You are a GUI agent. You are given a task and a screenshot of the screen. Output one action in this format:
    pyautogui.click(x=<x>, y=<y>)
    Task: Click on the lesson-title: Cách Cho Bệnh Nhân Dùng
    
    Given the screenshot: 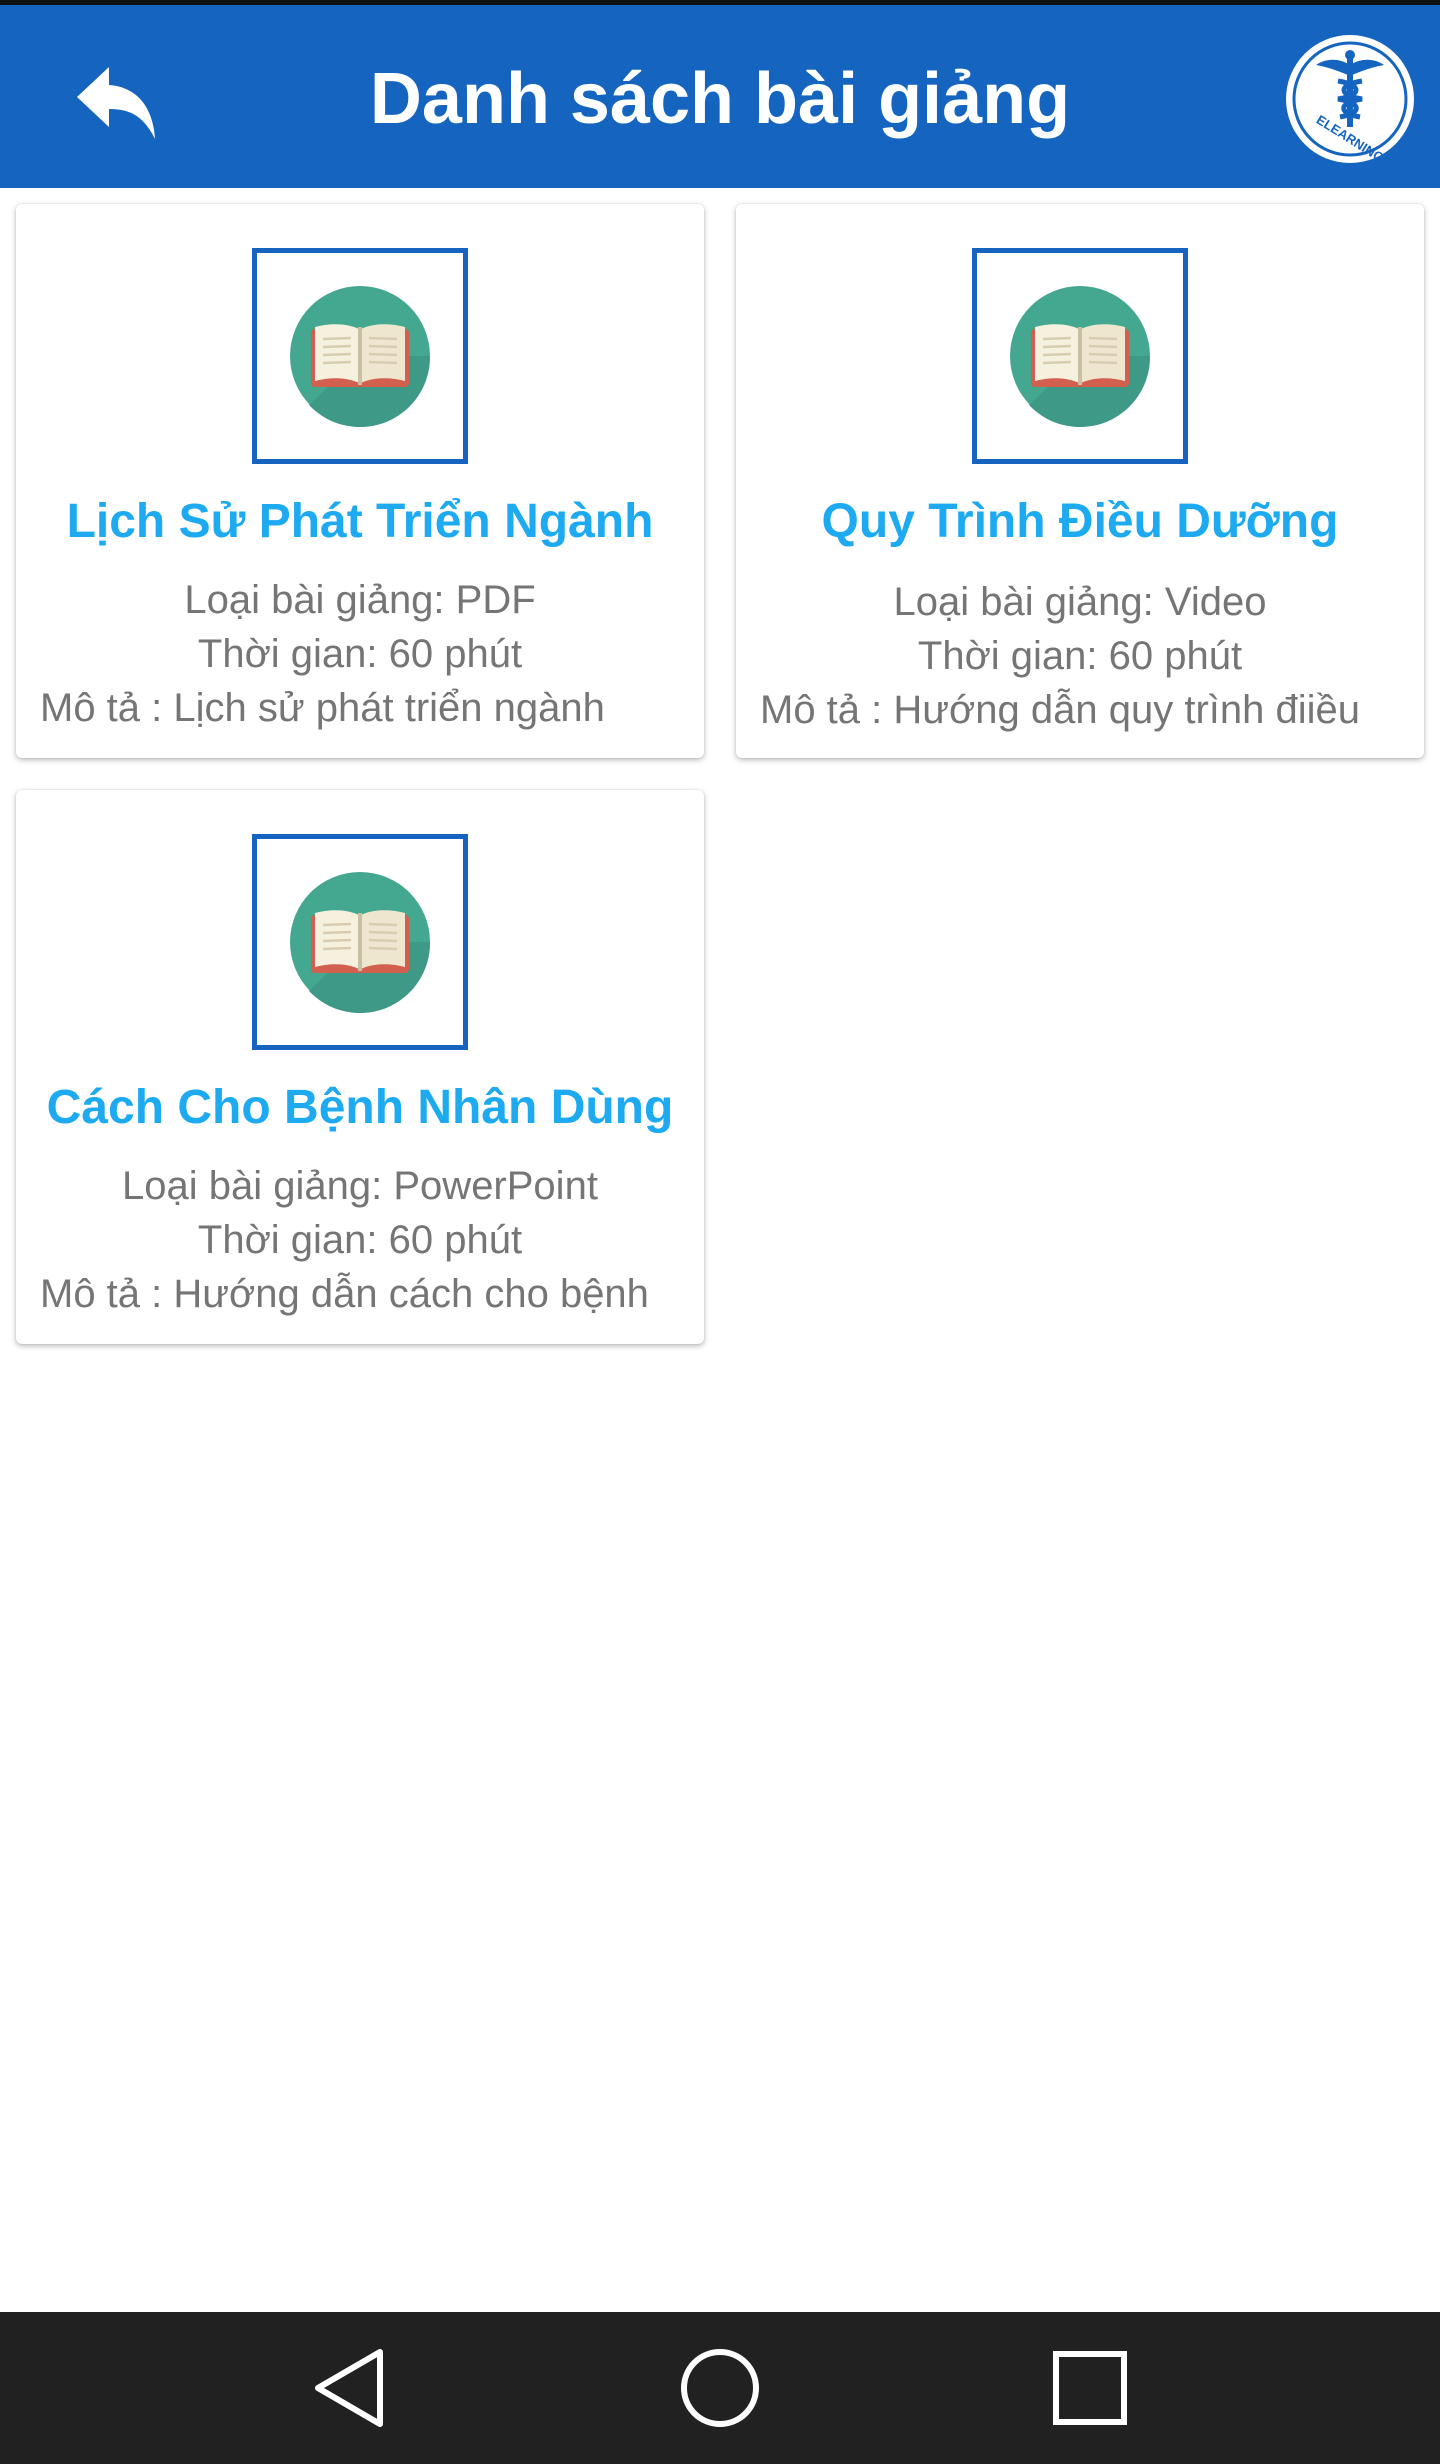 What is the action you would take?
    pyautogui.click(x=360, y=1107)
    